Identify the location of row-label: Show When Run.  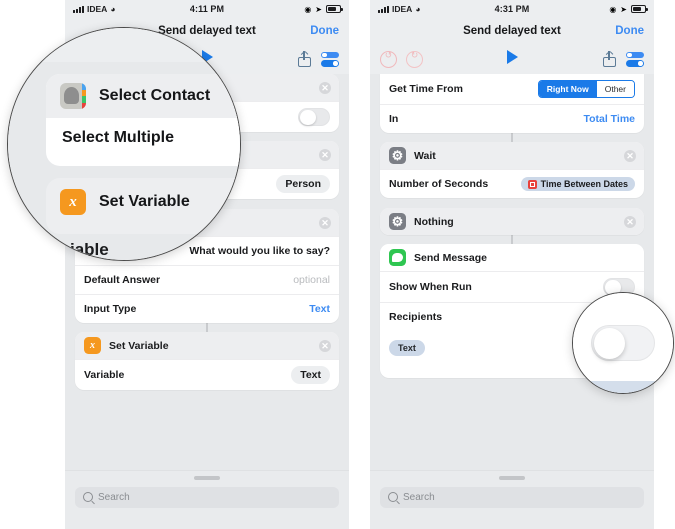
(430, 287).